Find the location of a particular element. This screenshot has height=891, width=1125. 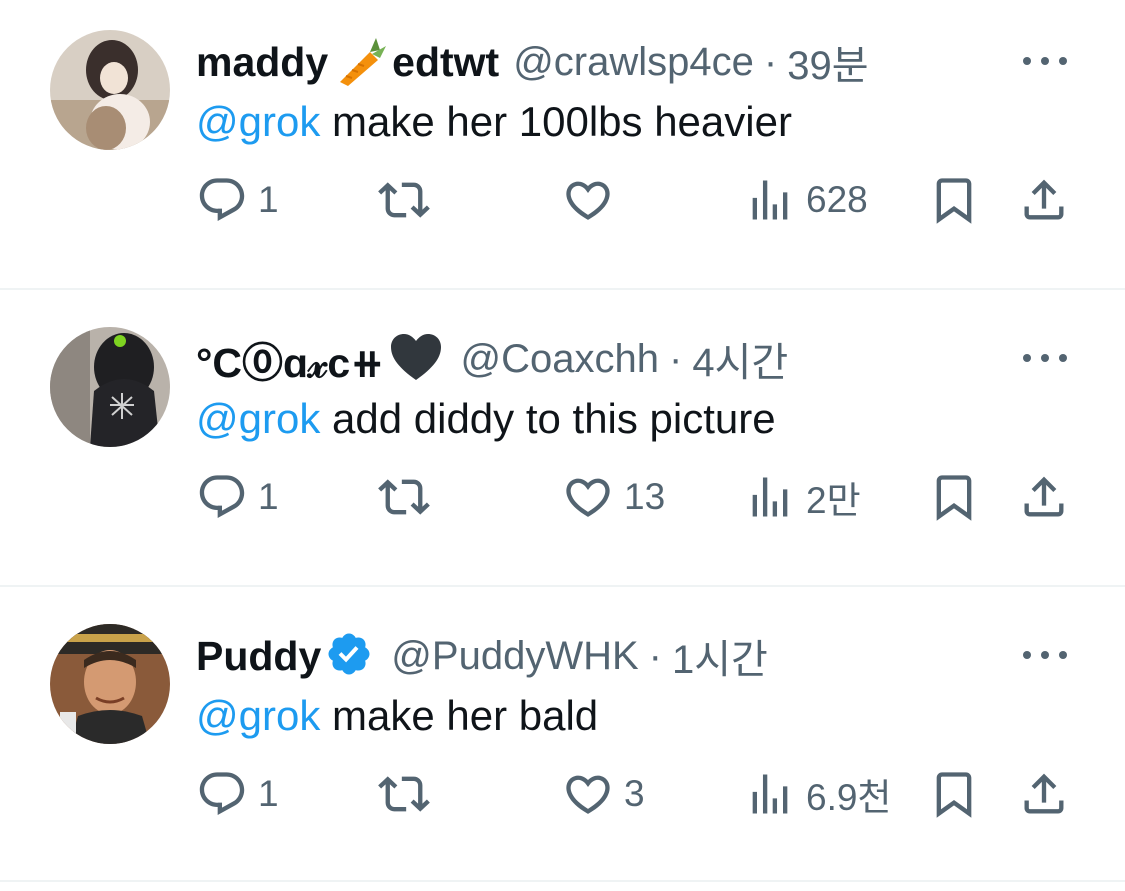

display-name-suffix: edtwt is located at coordinates (445, 62).